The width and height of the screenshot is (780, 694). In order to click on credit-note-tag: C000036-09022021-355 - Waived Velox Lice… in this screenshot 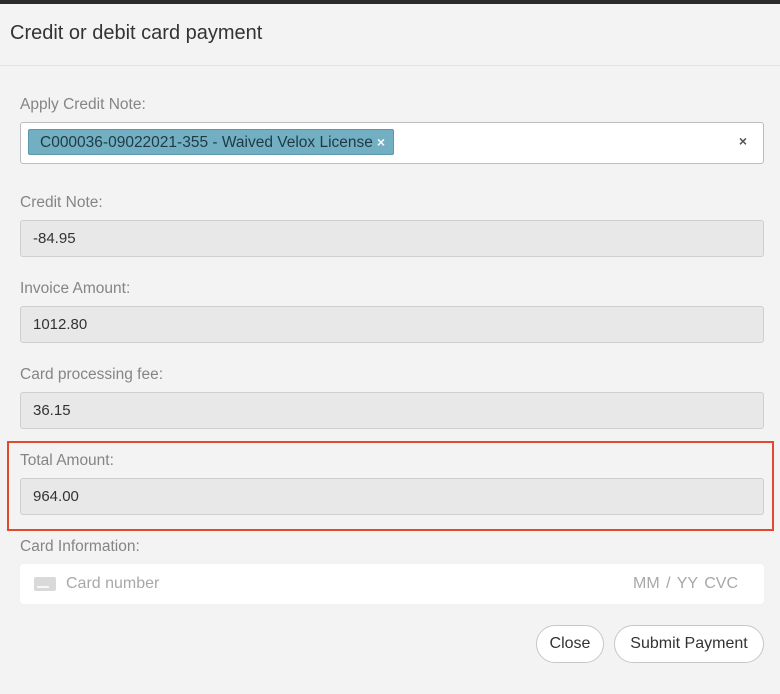, I will do `click(211, 142)`.